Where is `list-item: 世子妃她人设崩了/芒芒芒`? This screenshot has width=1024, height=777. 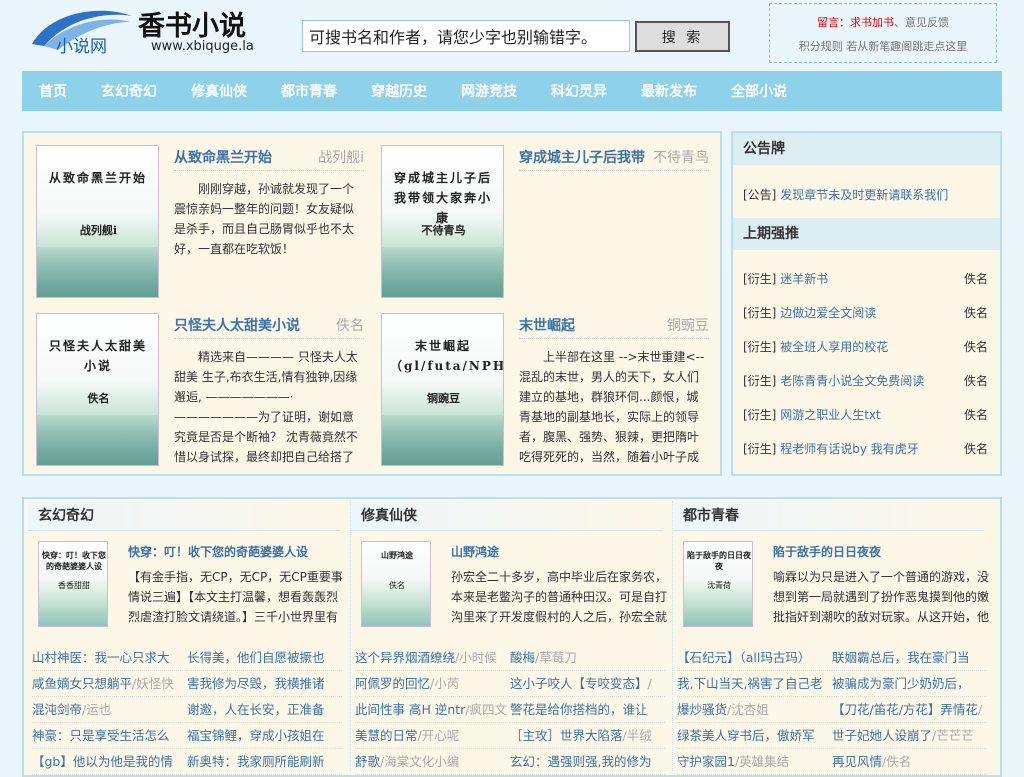 list-item: 世子妃她人设崩了/芒芒芒 is located at coordinates (909, 736).